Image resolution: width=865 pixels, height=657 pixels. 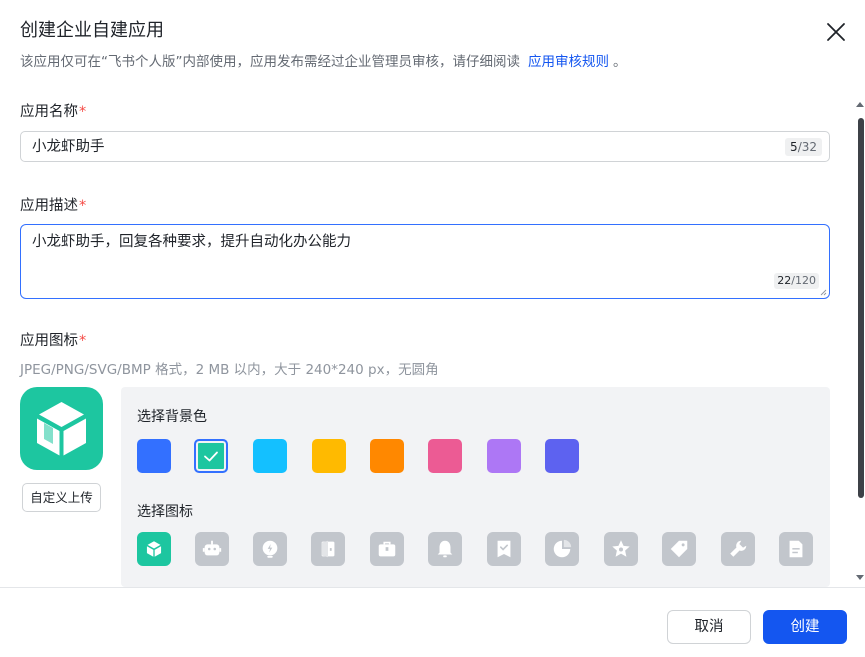 I want to click on color-swatch-orange, so click(x=387, y=456).